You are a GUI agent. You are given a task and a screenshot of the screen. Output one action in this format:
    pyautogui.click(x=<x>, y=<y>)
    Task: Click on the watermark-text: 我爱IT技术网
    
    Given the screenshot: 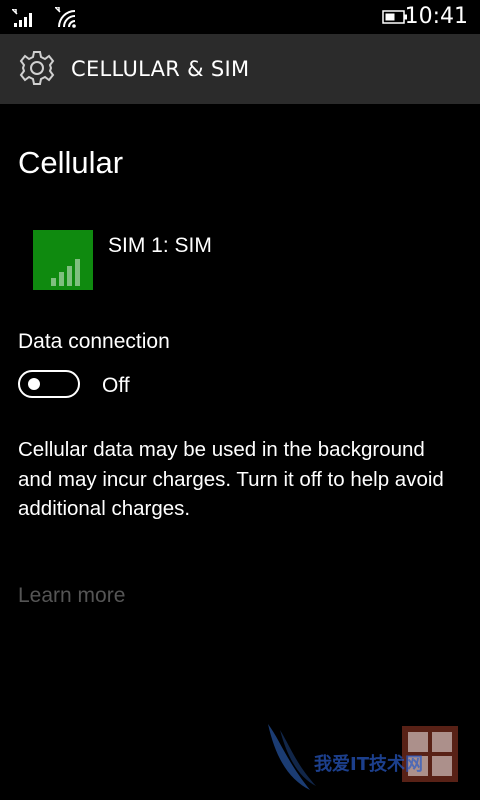 What is the action you would take?
    pyautogui.click(x=368, y=764)
    